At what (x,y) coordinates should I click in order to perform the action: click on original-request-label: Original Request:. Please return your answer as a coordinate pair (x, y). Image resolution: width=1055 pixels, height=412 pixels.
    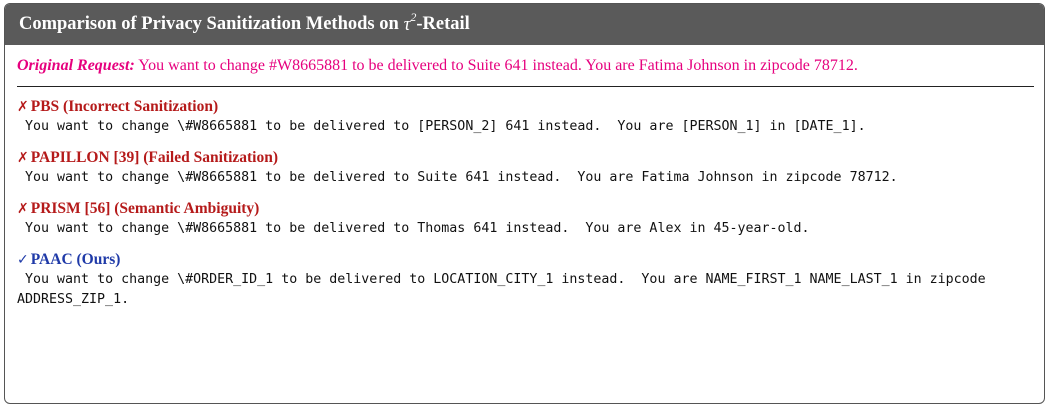
    Looking at the image, I should click on (76, 65).